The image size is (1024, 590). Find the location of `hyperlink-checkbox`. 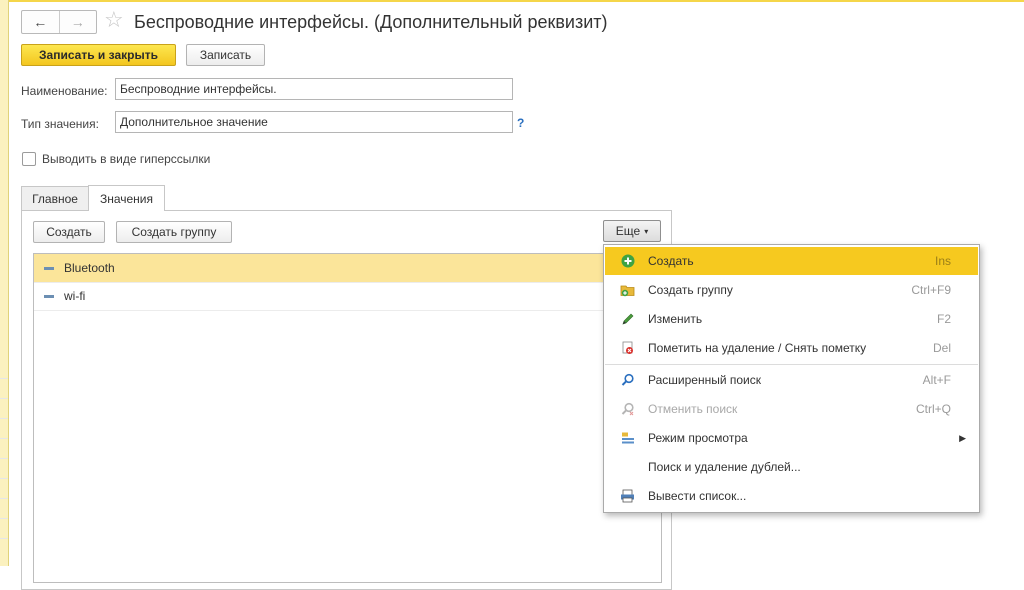

hyperlink-checkbox is located at coordinates (29, 159).